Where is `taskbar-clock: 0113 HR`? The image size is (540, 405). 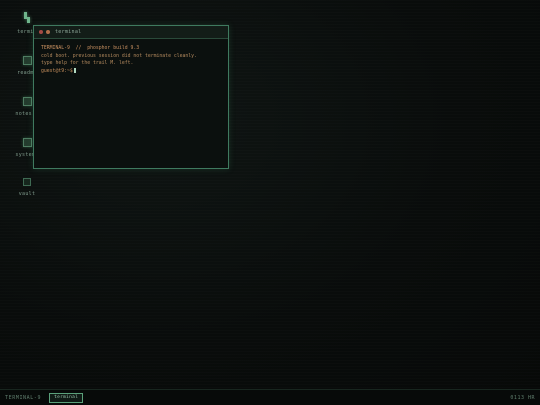
taskbar-clock: 0113 HR is located at coordinates (522, 398).